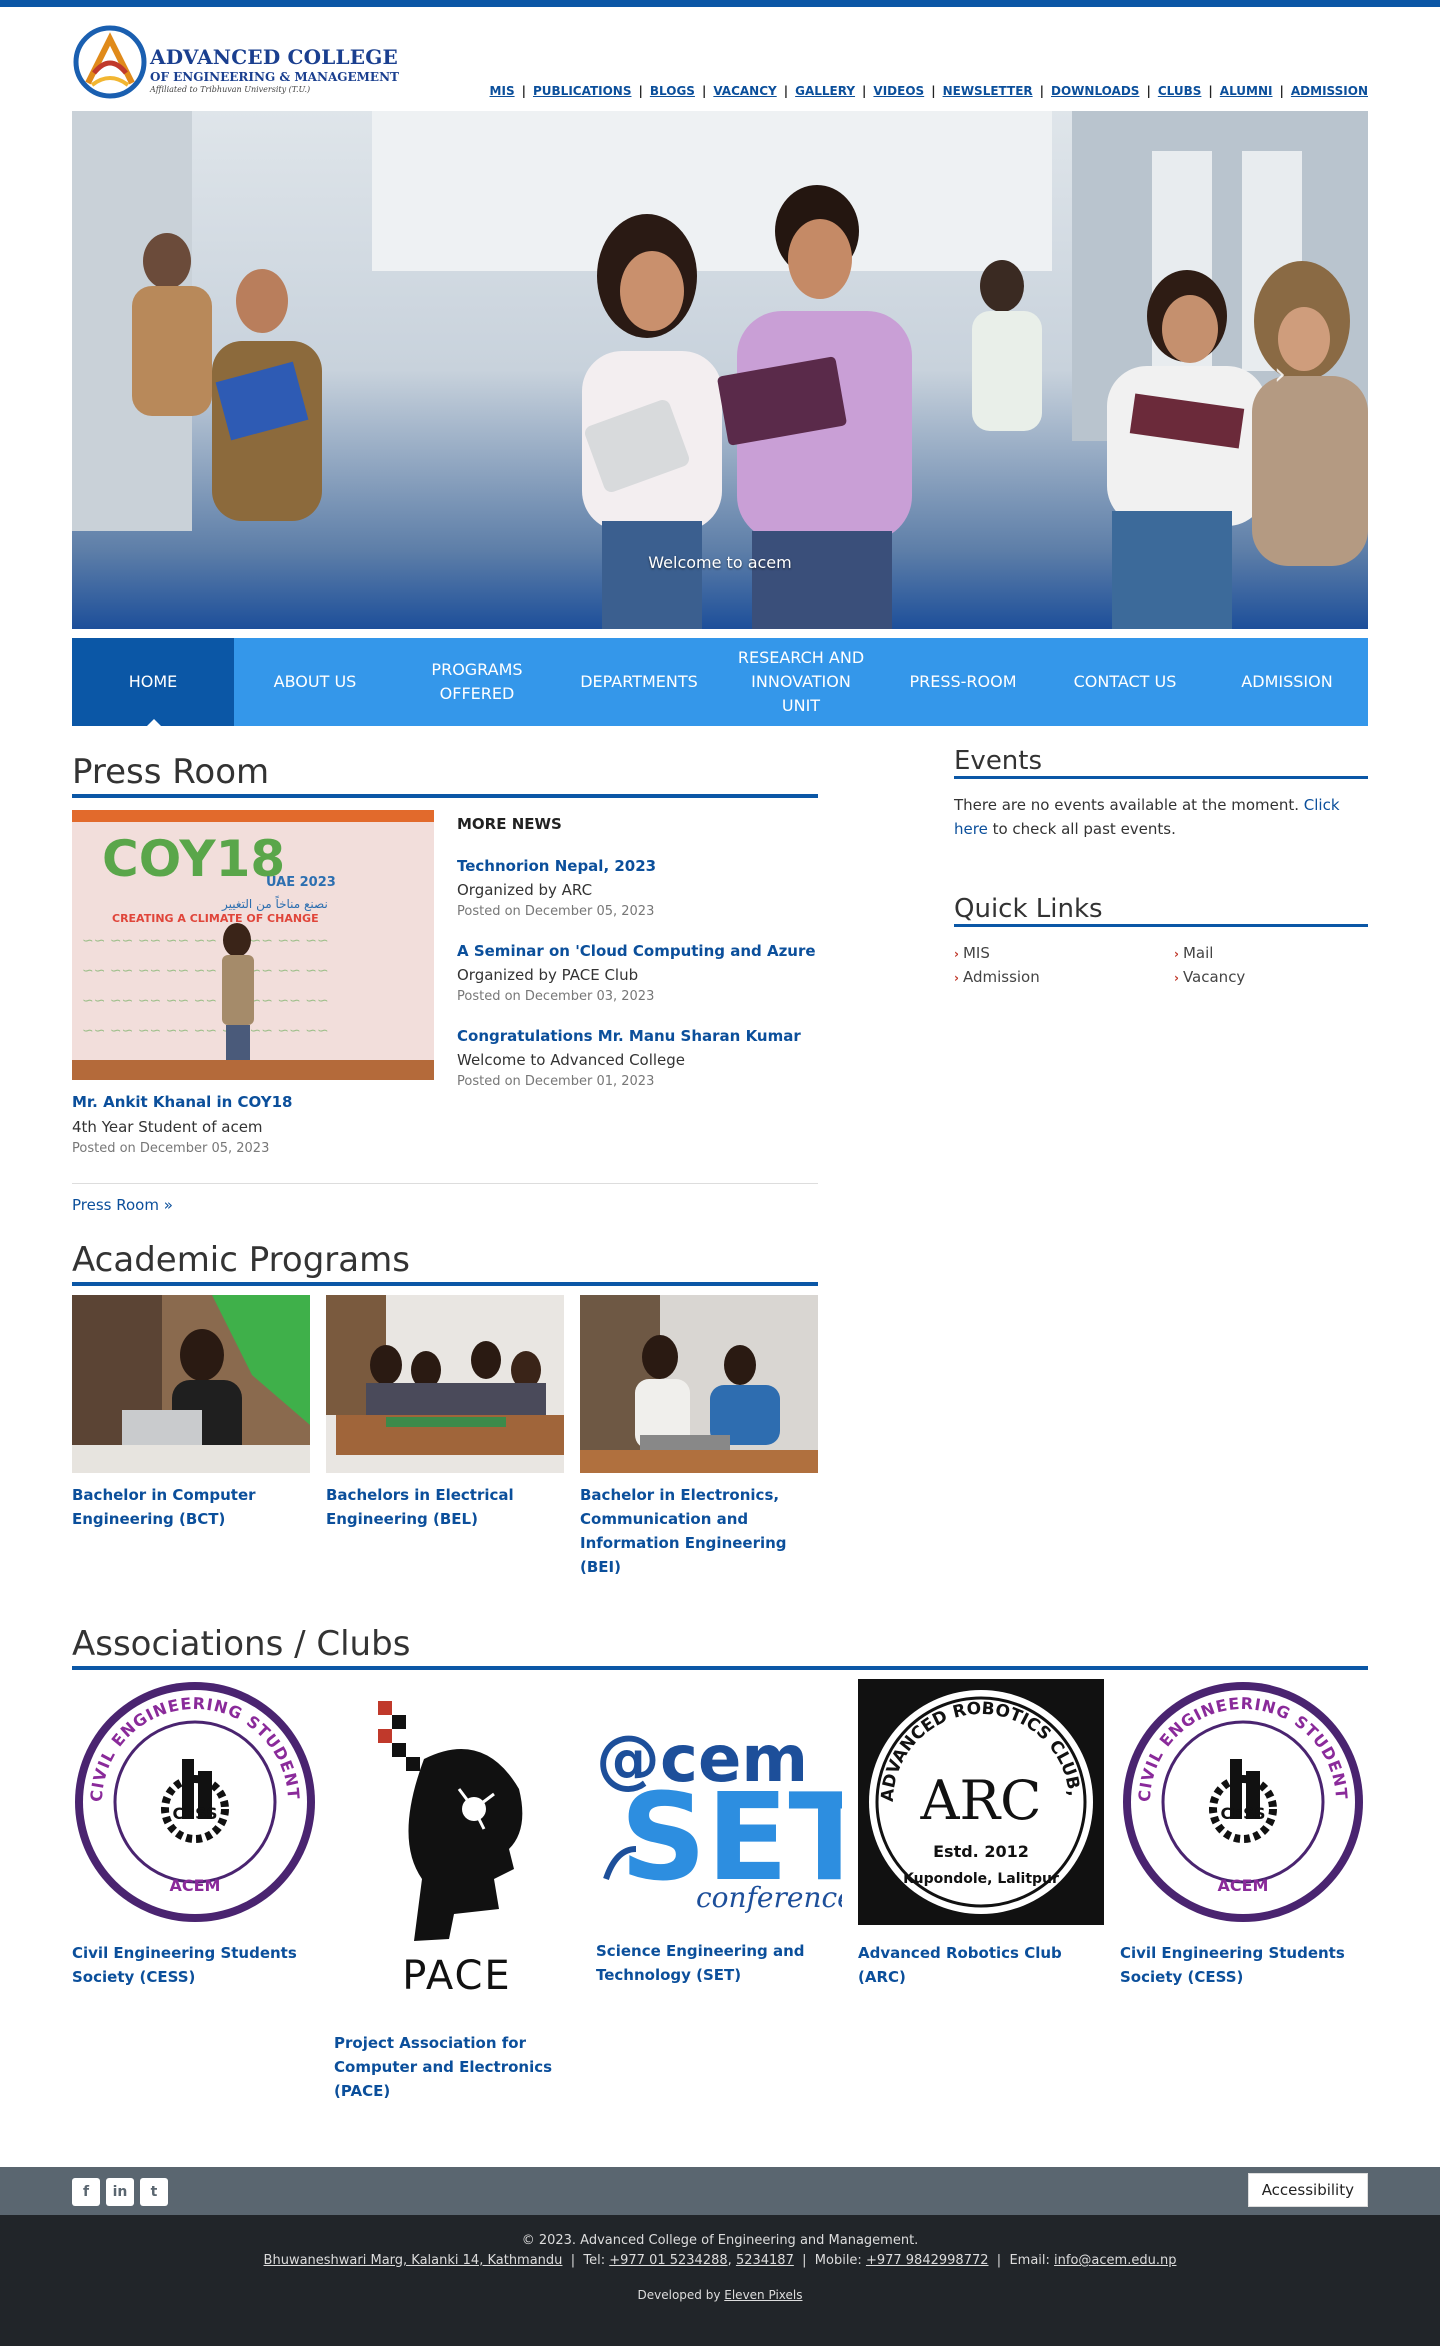 The width and height of the screenshot is (1440, 2346). What do you see at coordinates (153, 682) in the screenshot?
I see `nav-item-home: HOME` at bounding box center [153, 682].